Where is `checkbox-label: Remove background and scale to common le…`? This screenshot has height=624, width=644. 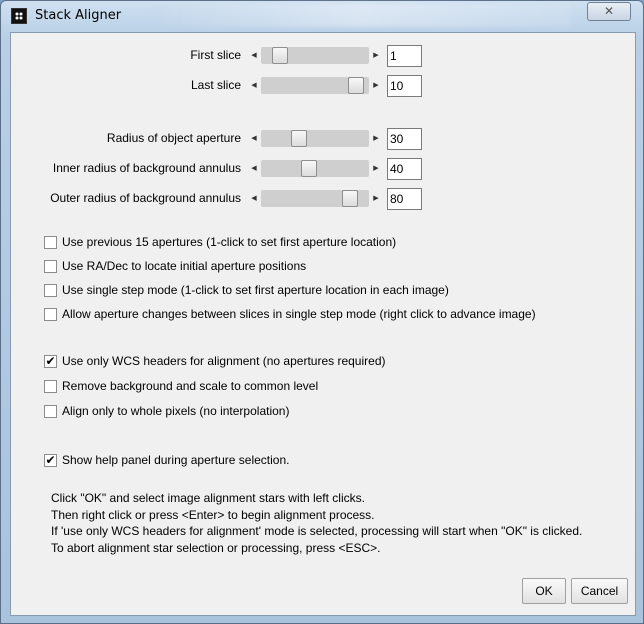
checkbox-label: Remove background and scale to common le… is located at coordinates (190, 386).